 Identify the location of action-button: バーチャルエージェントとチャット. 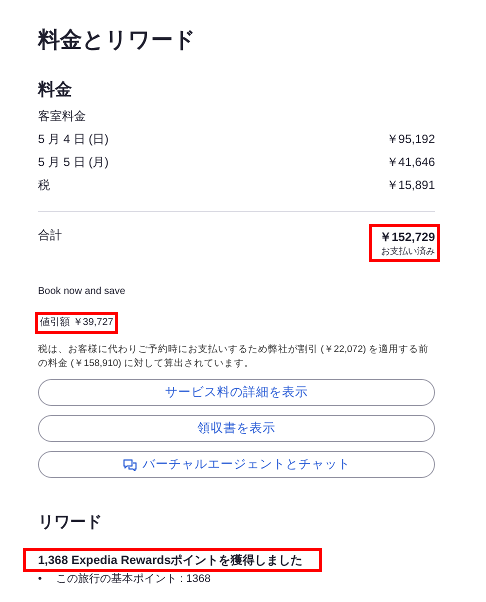
(236, 464).